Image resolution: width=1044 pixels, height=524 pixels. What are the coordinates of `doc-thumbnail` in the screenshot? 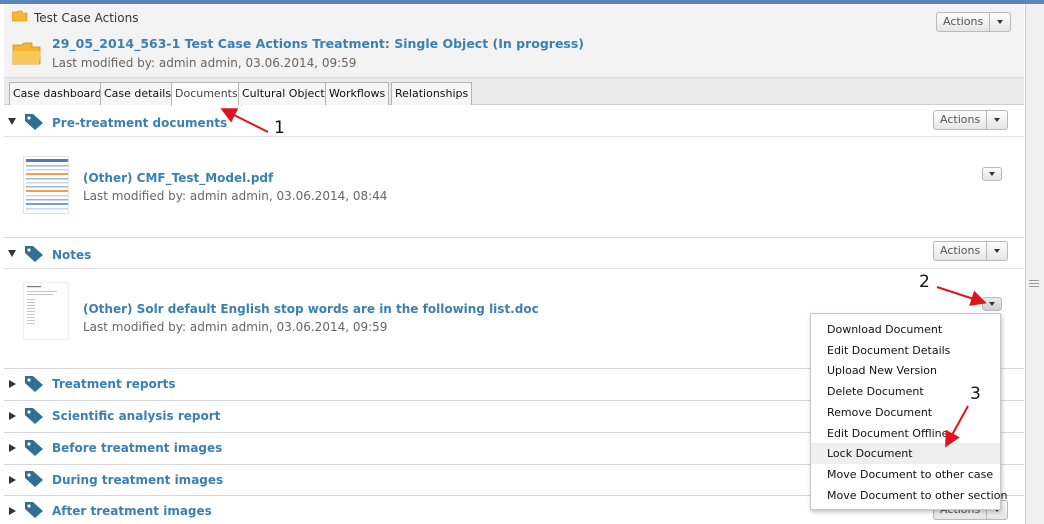 It's located at (46, 311).